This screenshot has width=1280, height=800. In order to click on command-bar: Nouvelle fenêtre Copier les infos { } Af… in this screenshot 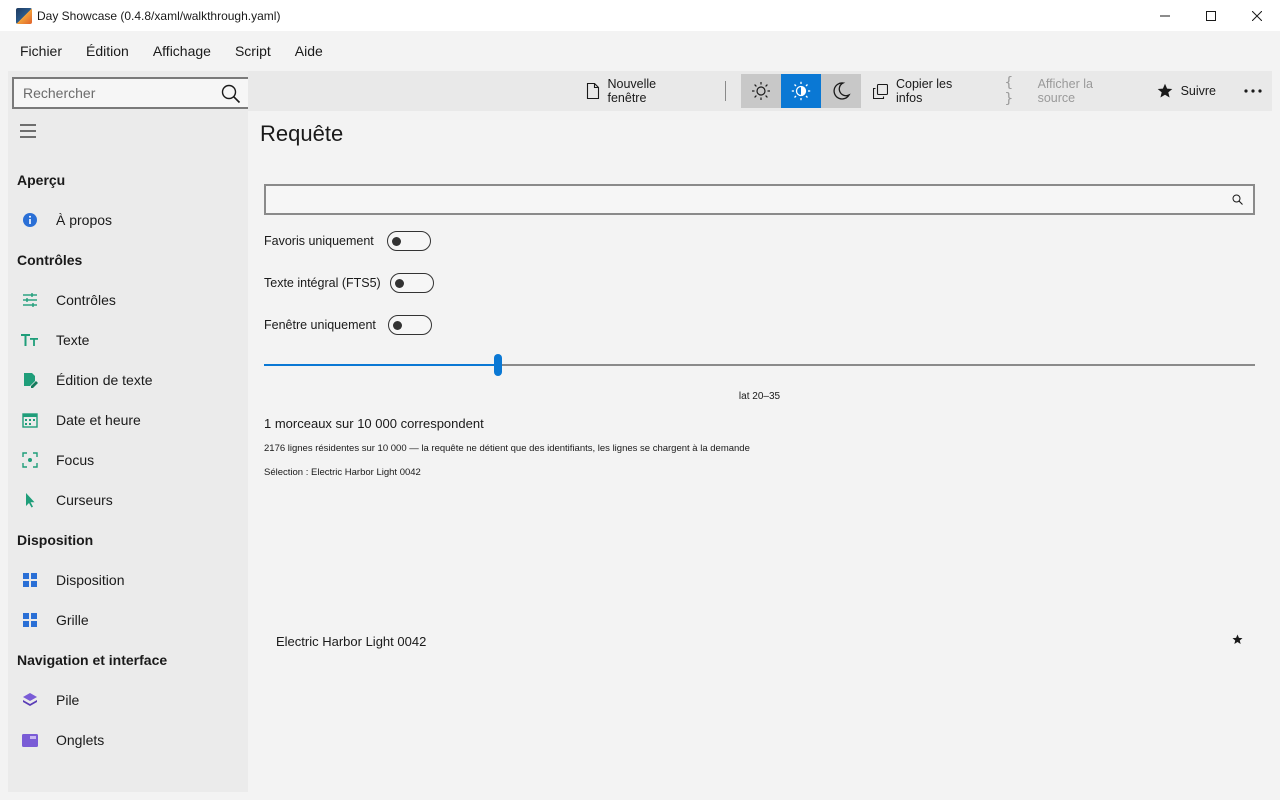, I will do `click(760, 91)`.